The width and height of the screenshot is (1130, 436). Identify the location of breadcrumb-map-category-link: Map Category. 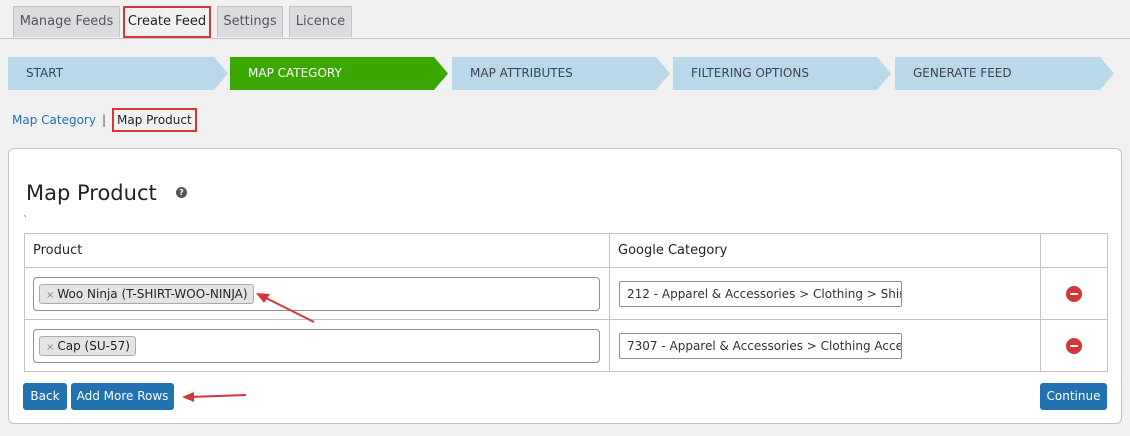
(54, 120).